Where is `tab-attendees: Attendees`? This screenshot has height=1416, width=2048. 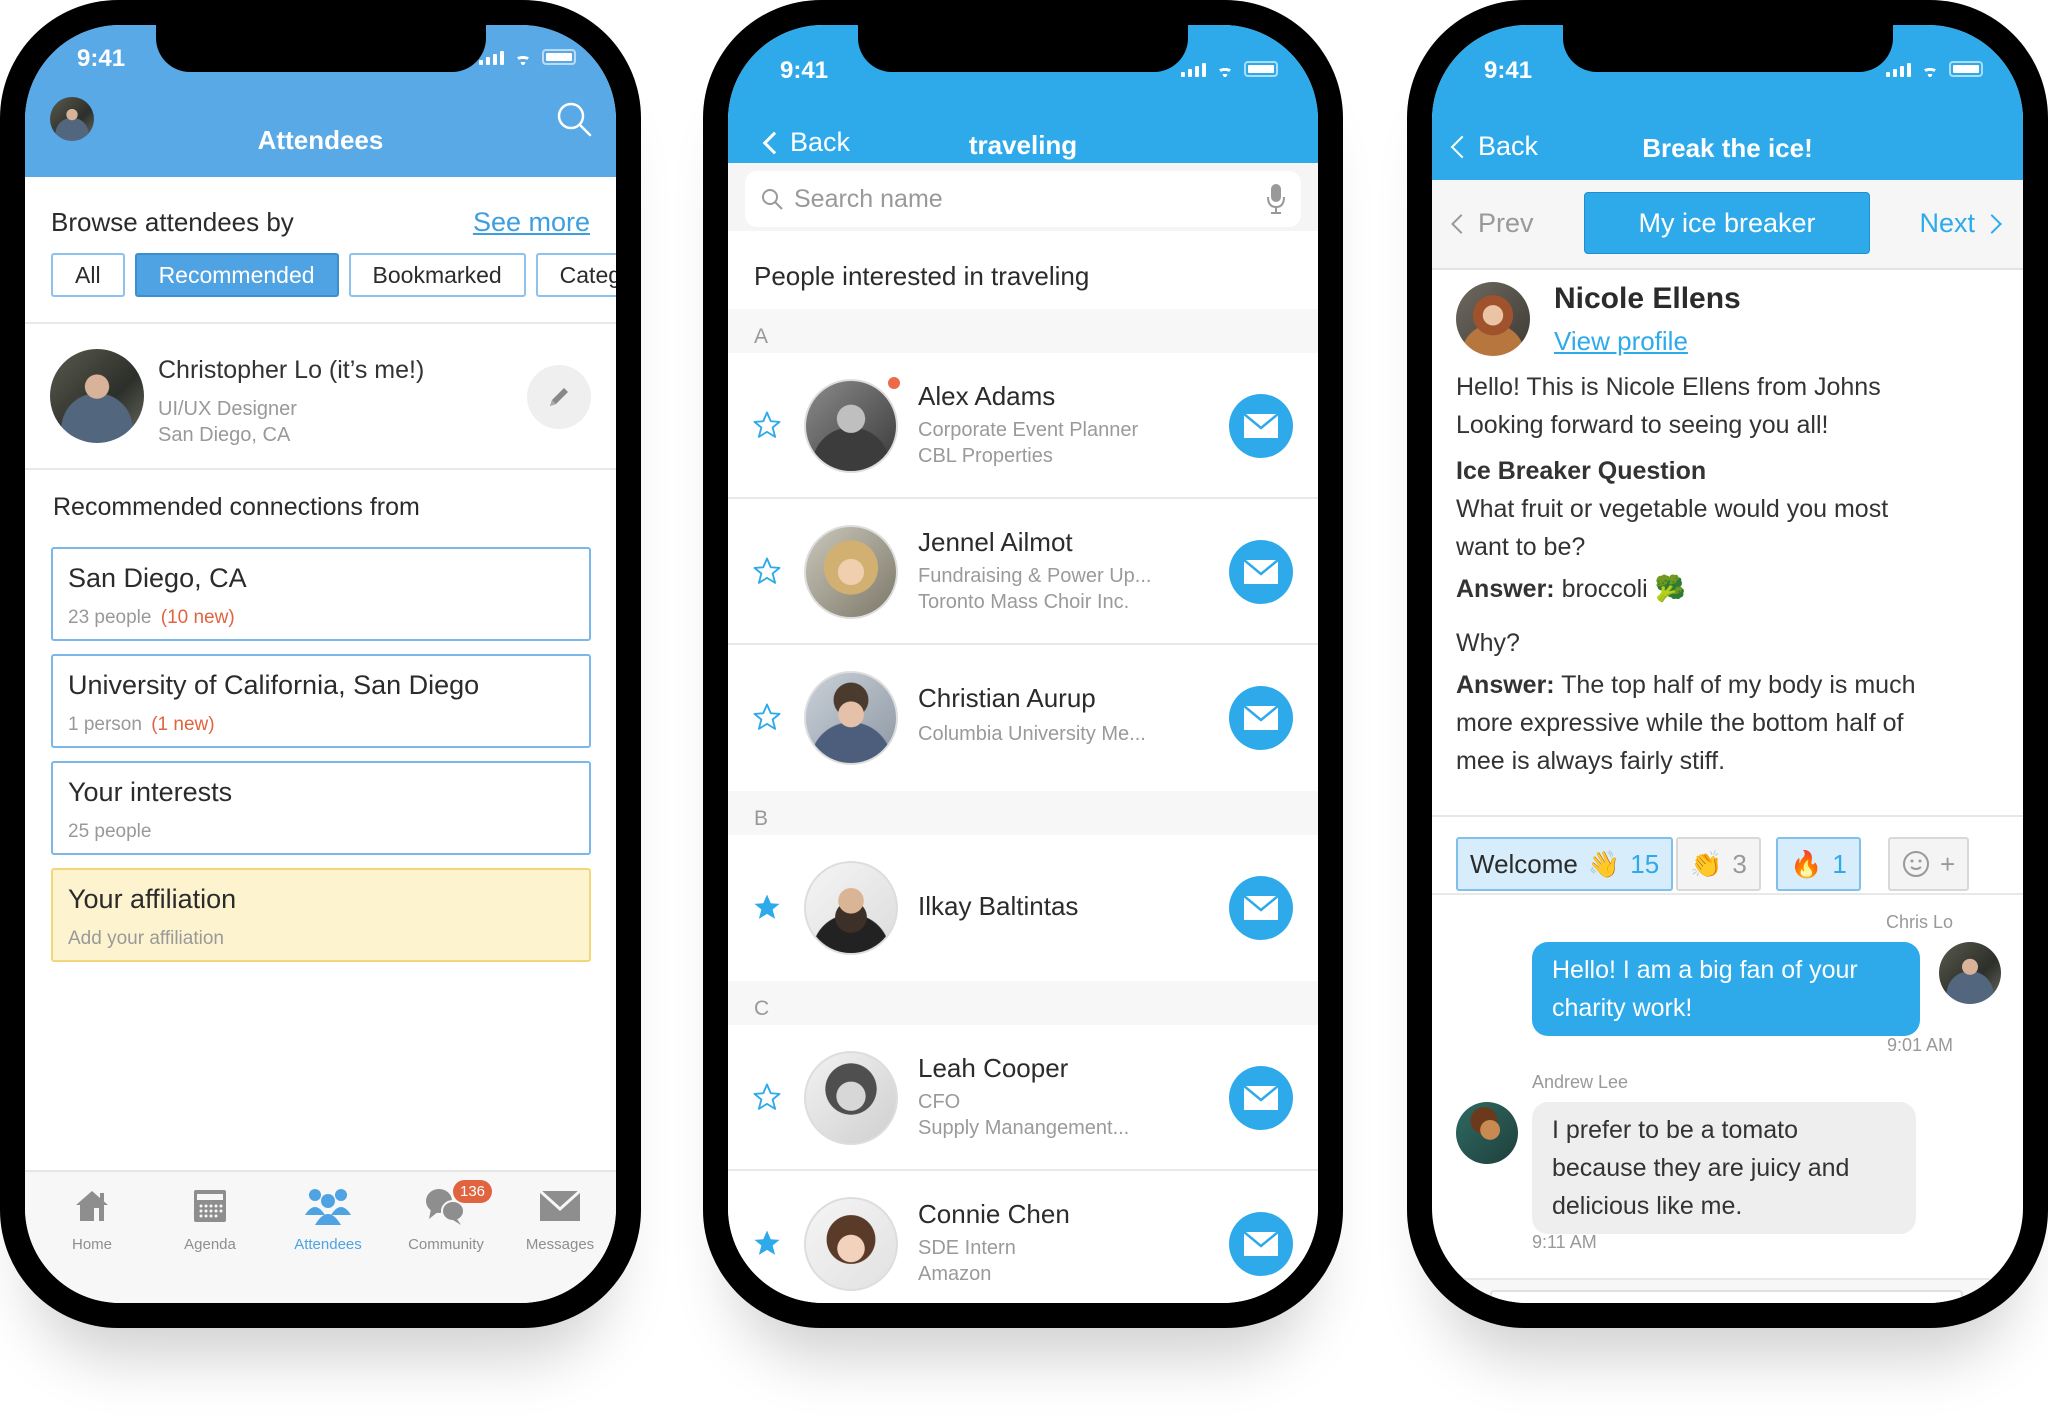 tab-attendees: Attendees is located at coordinates (328, 1219).